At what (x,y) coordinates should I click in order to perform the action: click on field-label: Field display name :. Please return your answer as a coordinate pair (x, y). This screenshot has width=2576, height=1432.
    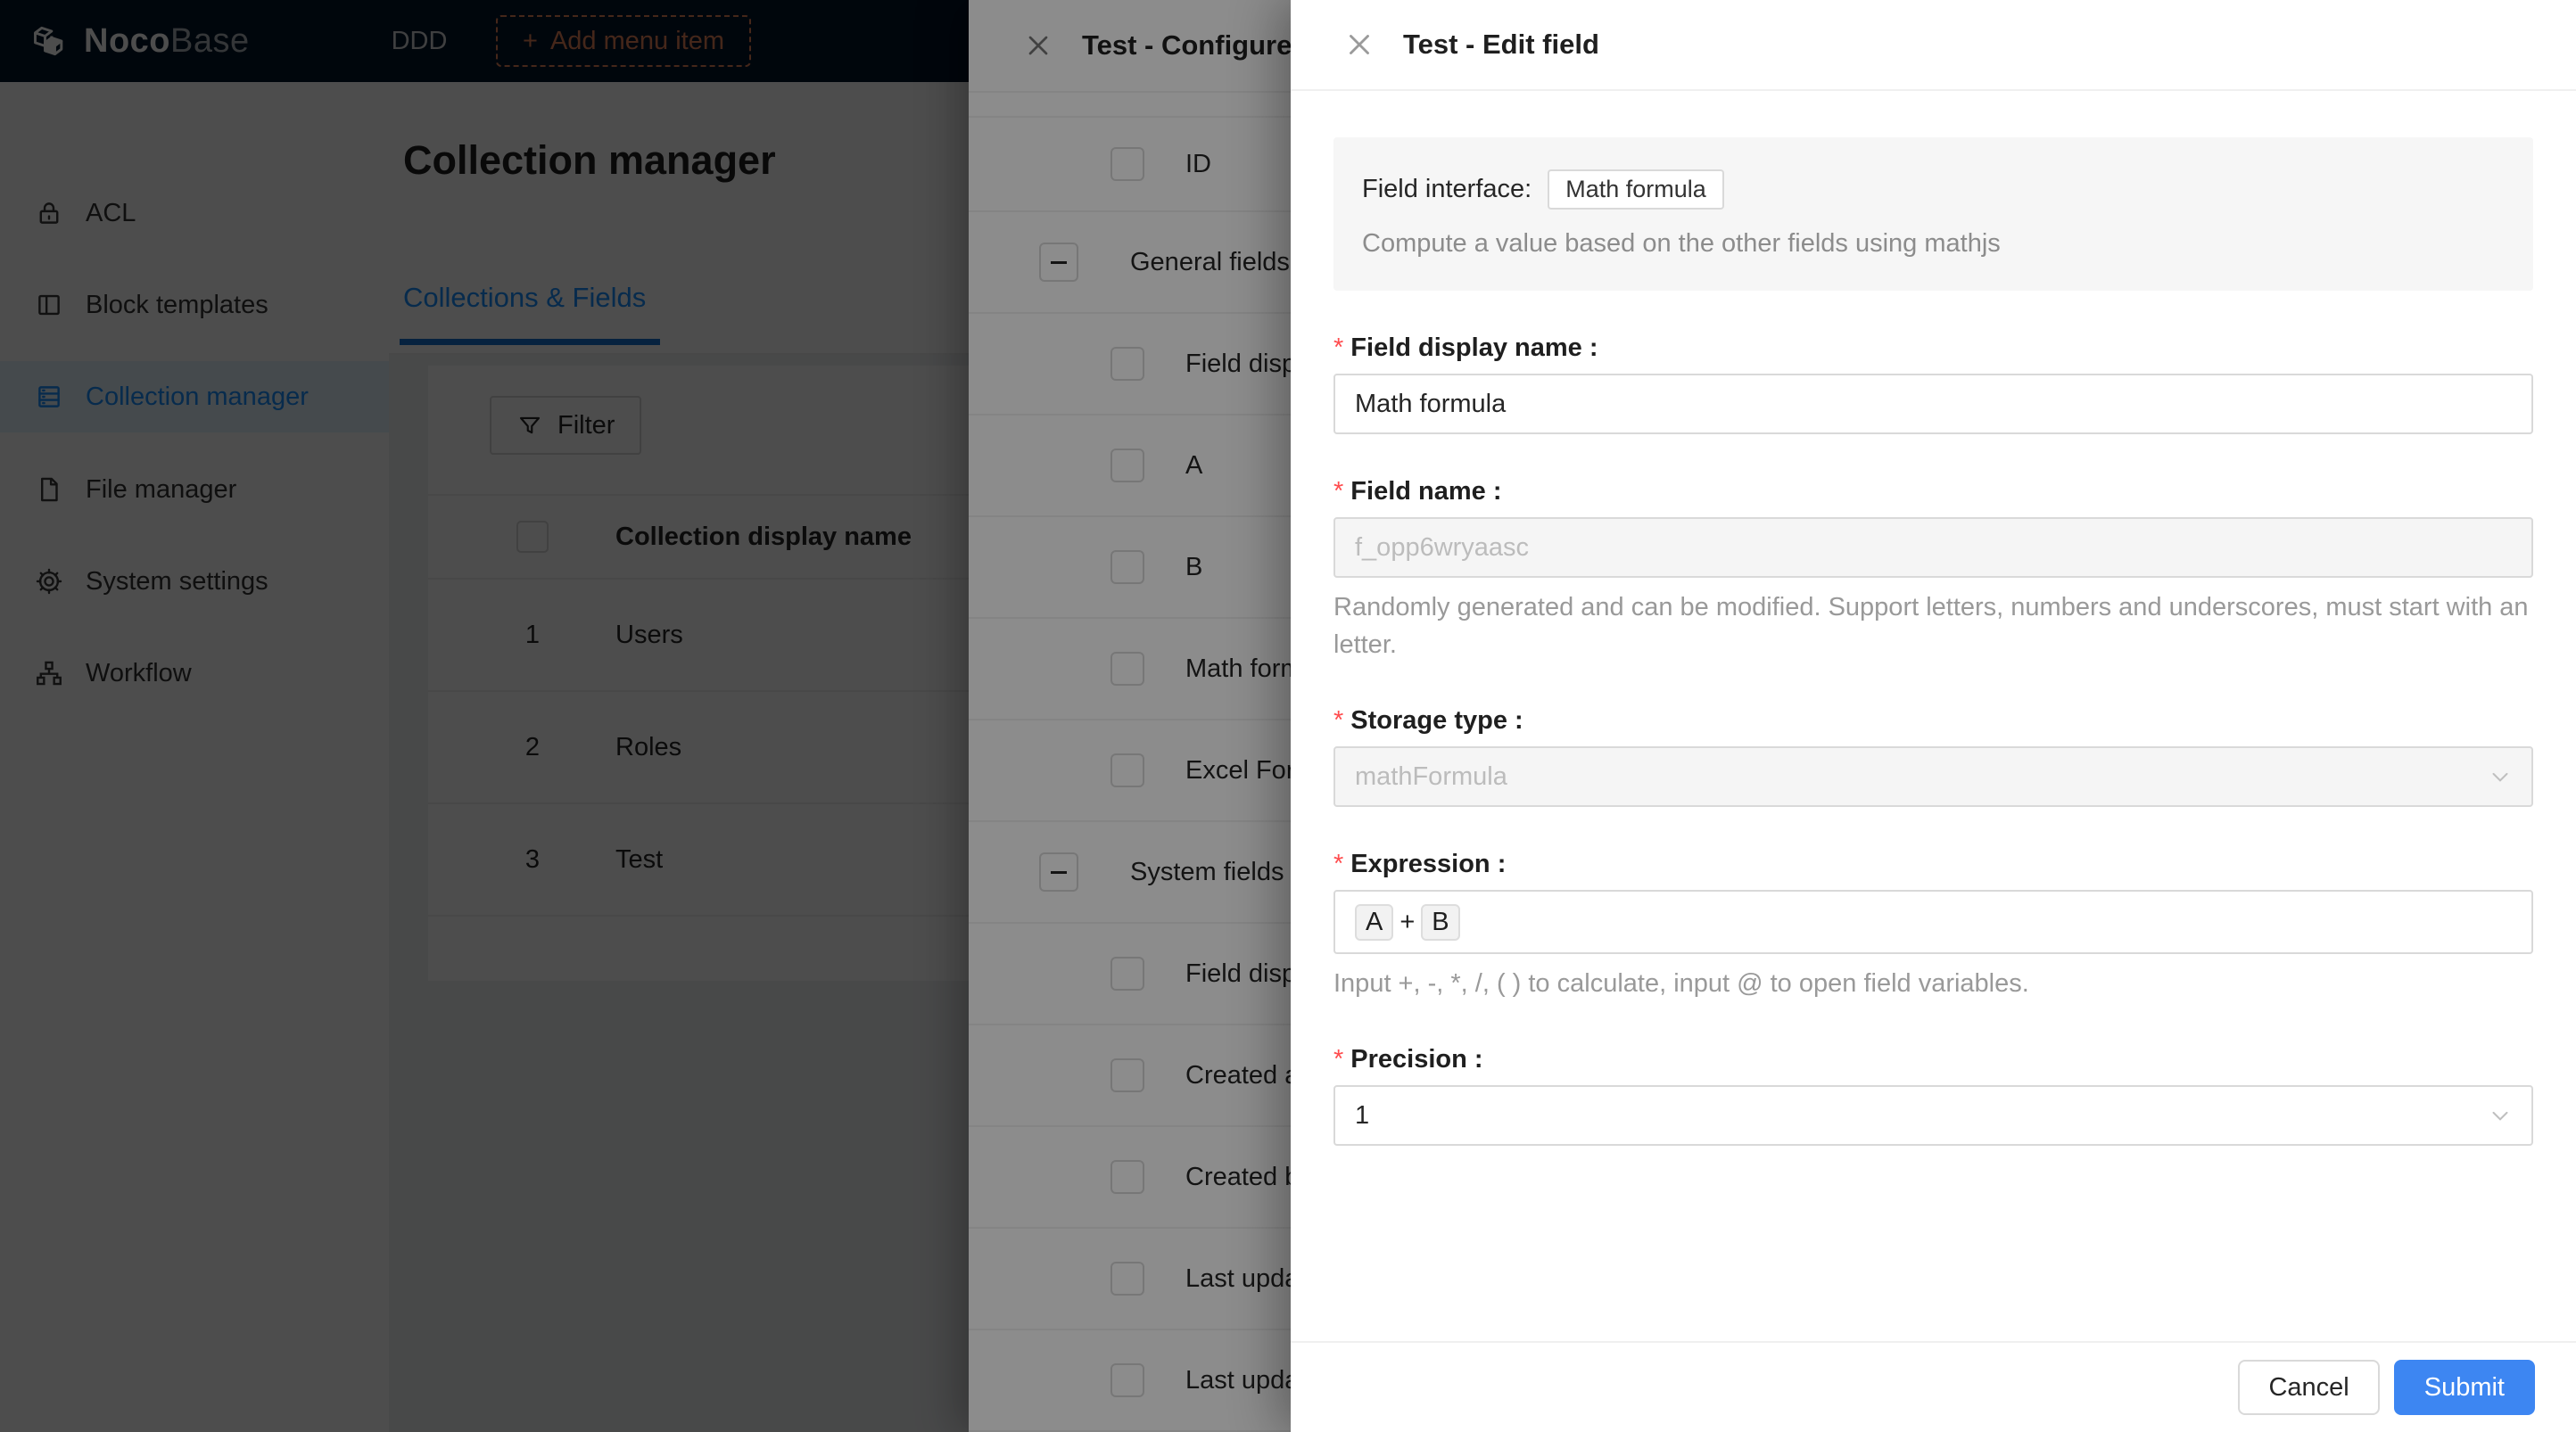
    Looking at the image, I should click on (1474, 347).